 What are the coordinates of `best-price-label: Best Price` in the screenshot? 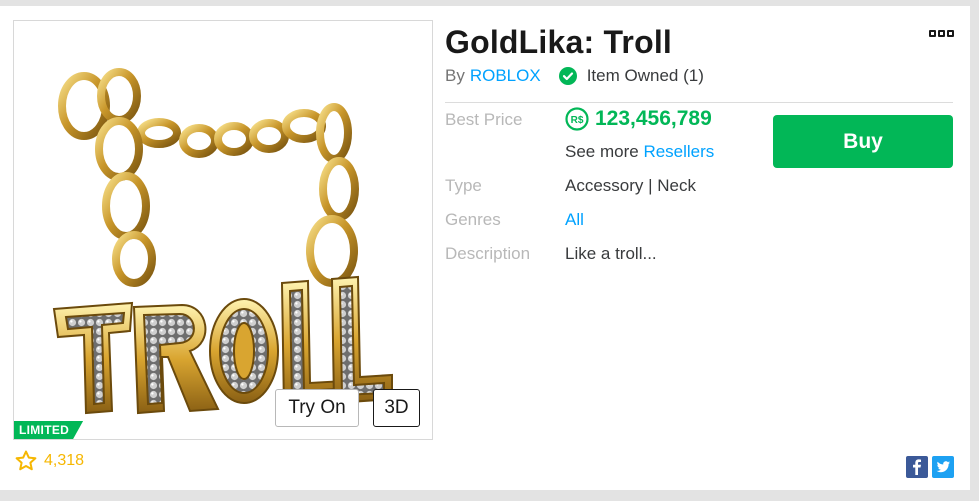 It's located at (484, 119).